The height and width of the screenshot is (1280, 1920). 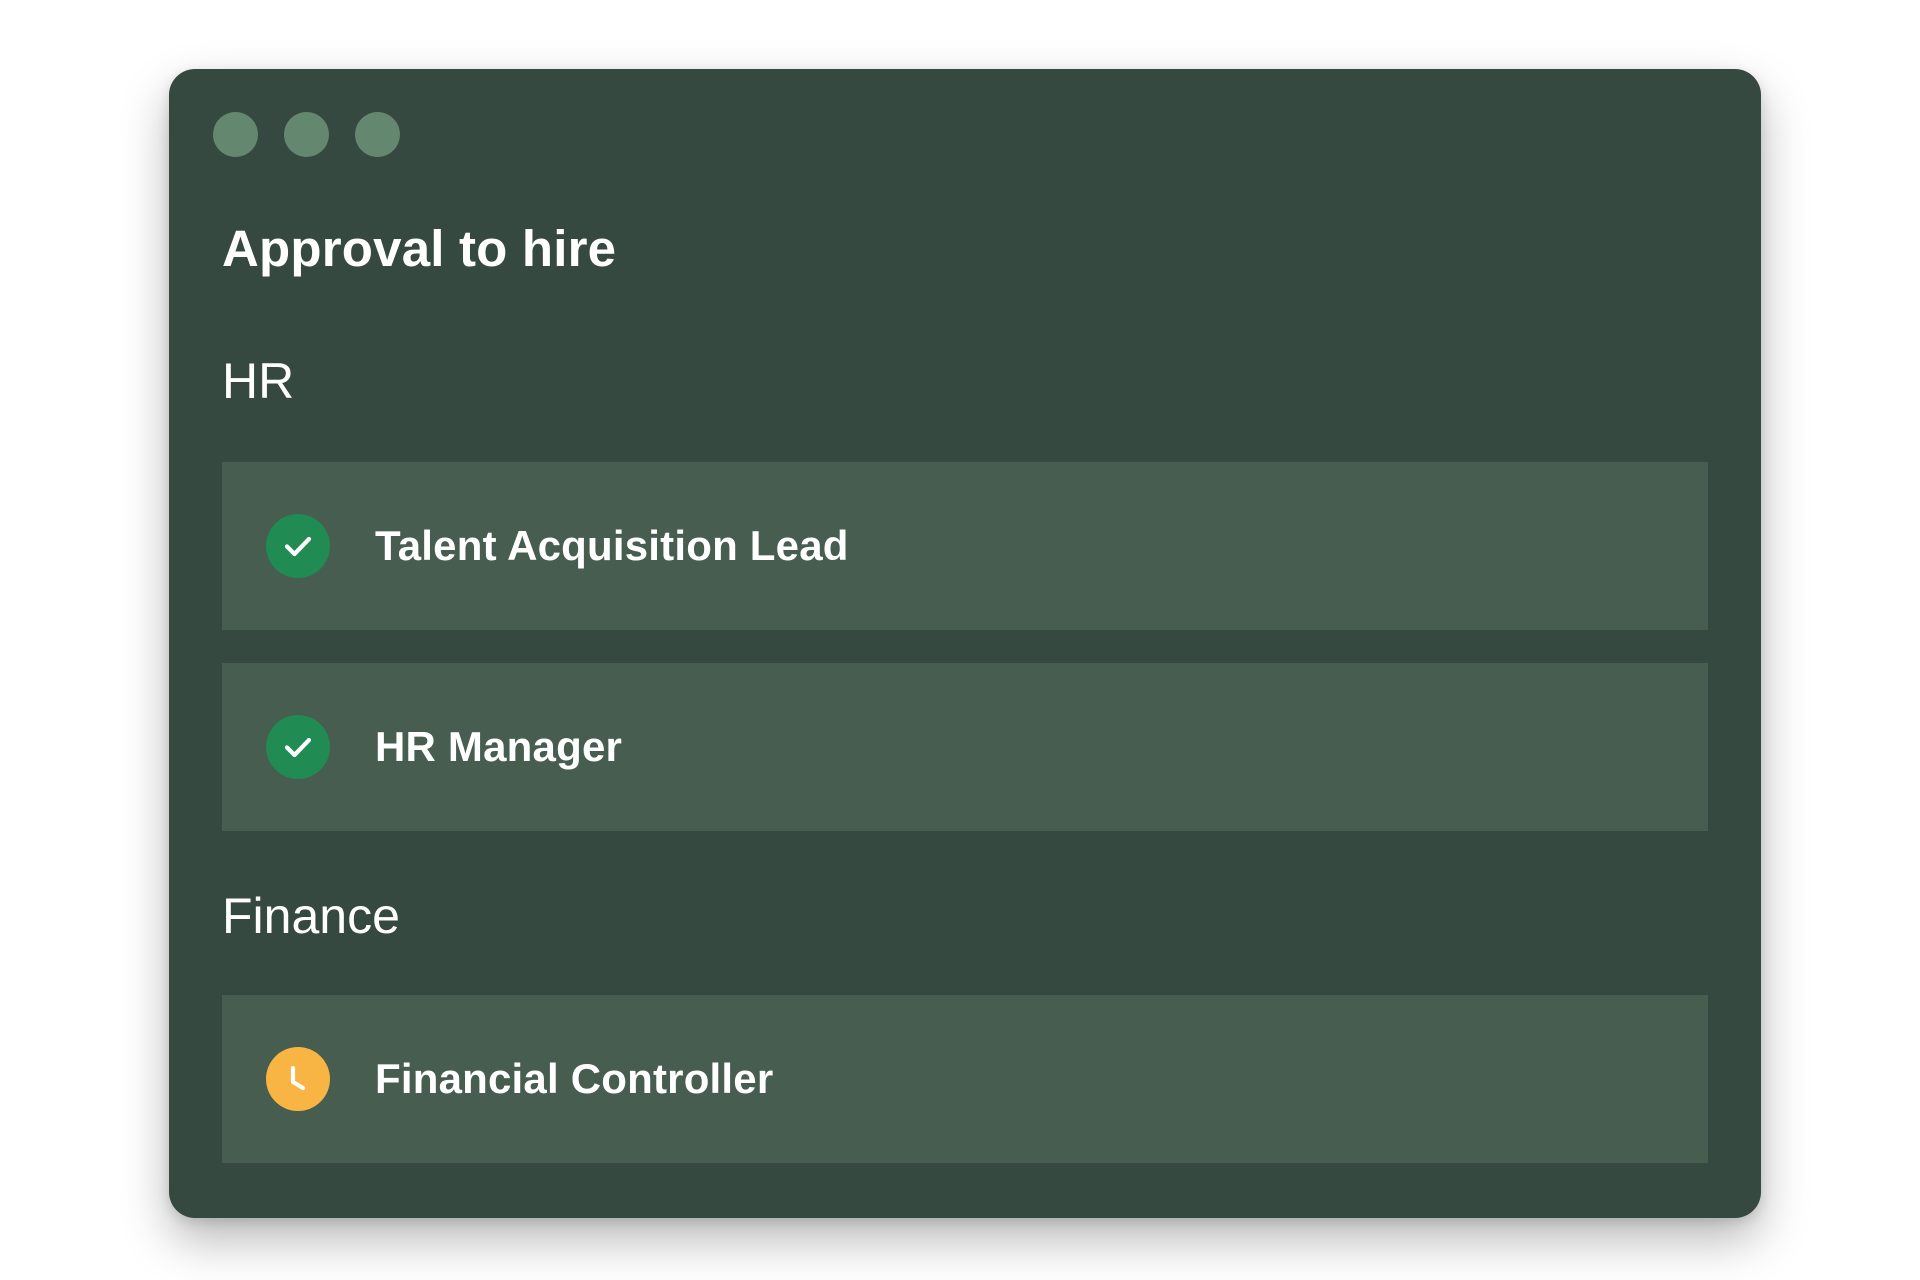 I want to click on approver-row-talent-acquisition-lead: Talent Acquisition Lead, so click(x=965, y=546).